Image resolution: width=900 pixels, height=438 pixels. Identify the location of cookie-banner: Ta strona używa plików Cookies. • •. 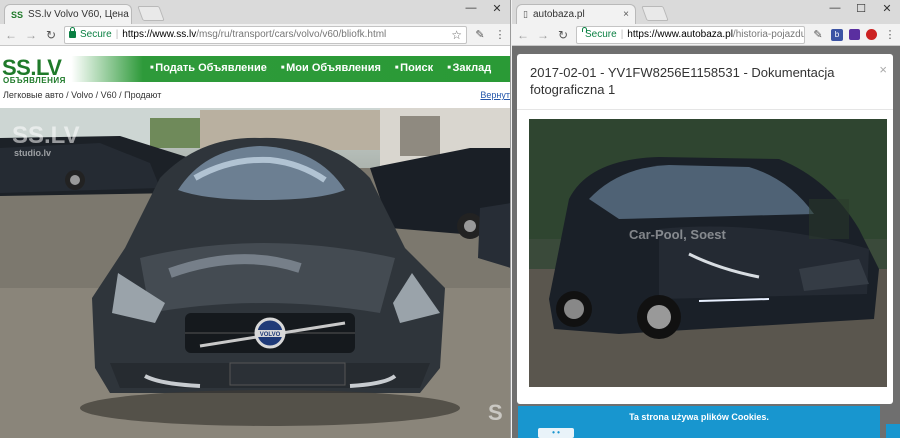
(699, 422).